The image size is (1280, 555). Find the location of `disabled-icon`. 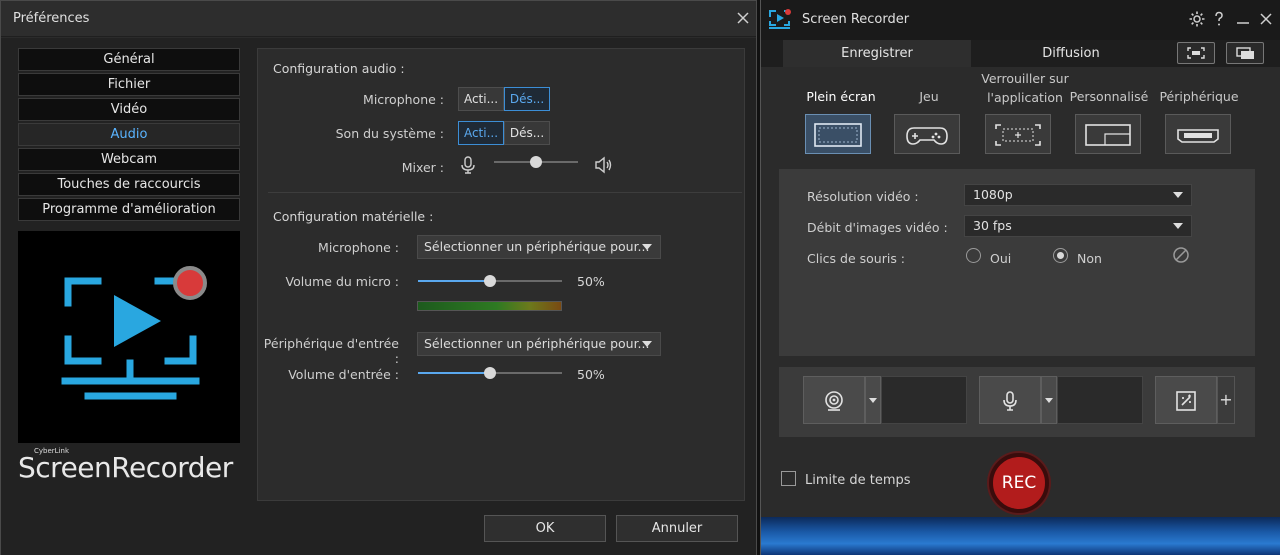

disabled-icon is located at coordinates (1181, 255).